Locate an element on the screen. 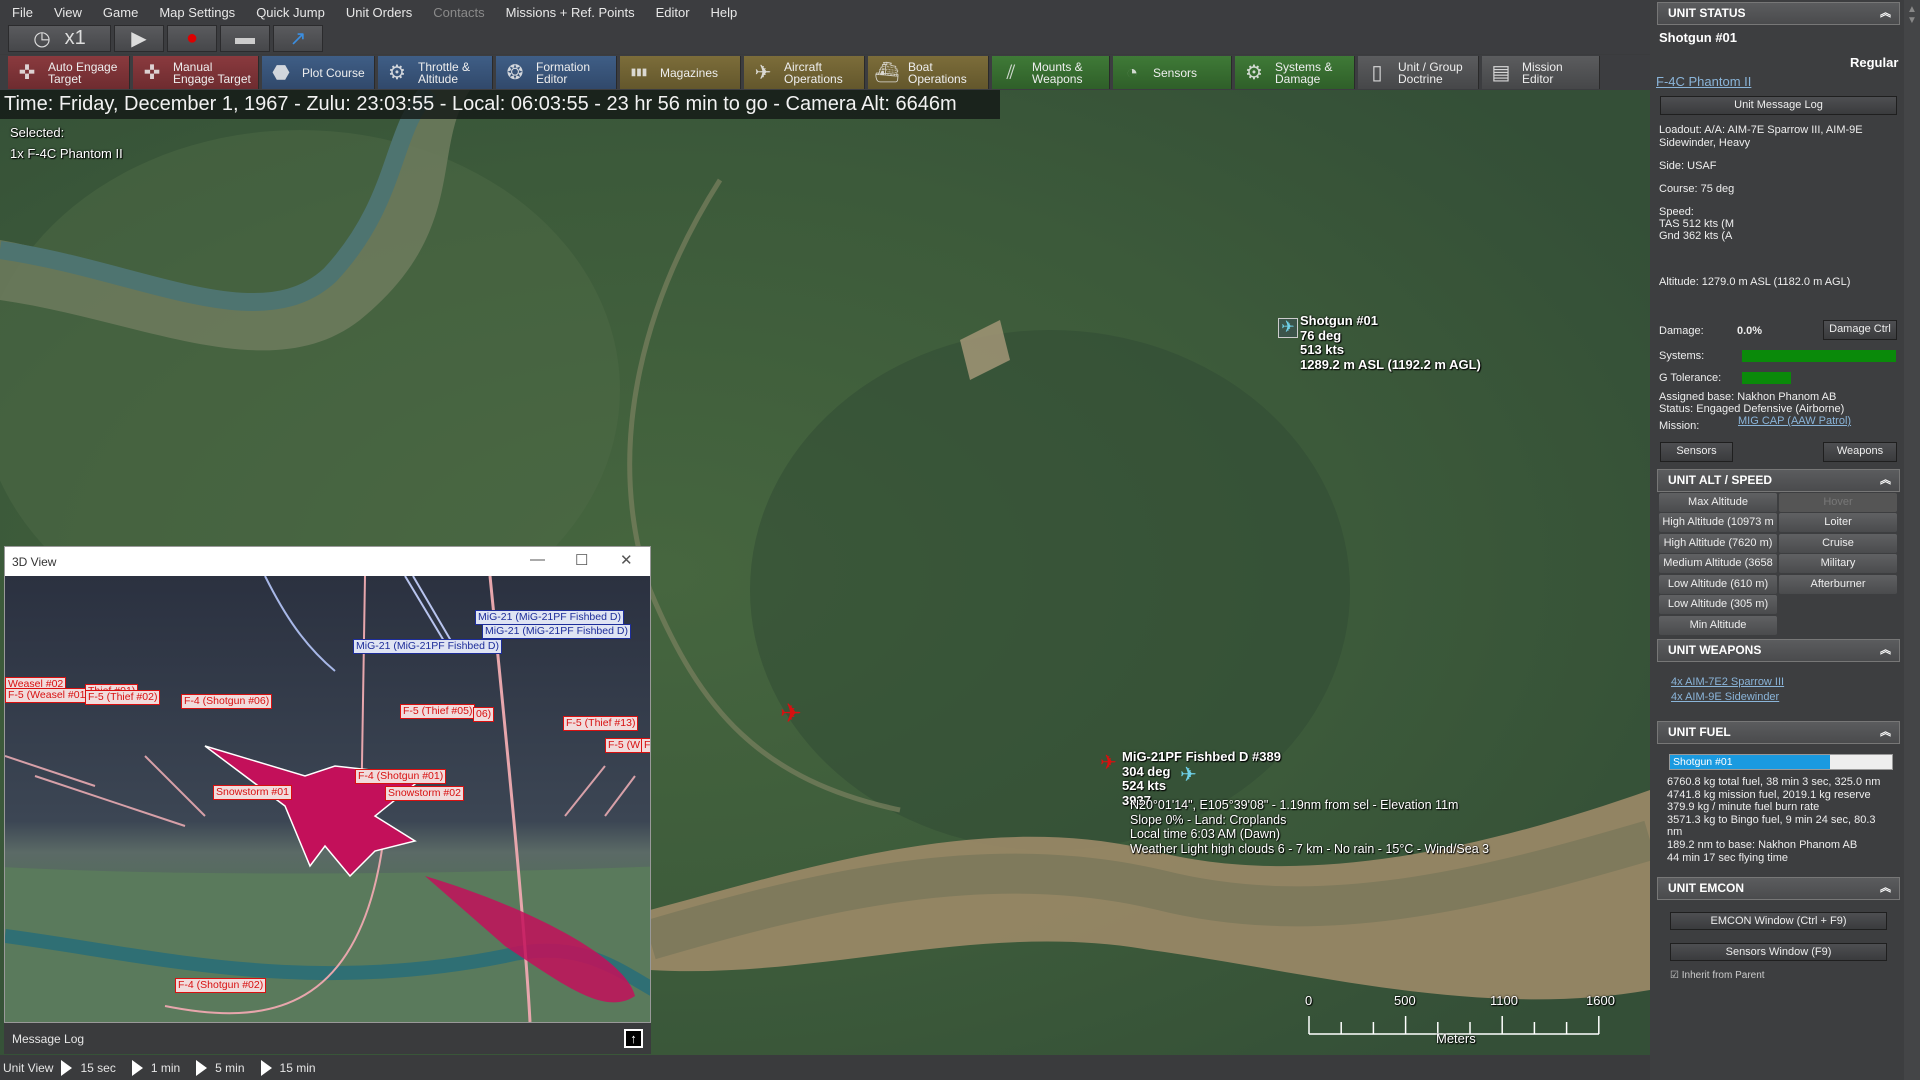 This screenshot has height=1080, width=1920. altitude-button: Medium Altitude (3658 is located at coordinates (1718, 563).